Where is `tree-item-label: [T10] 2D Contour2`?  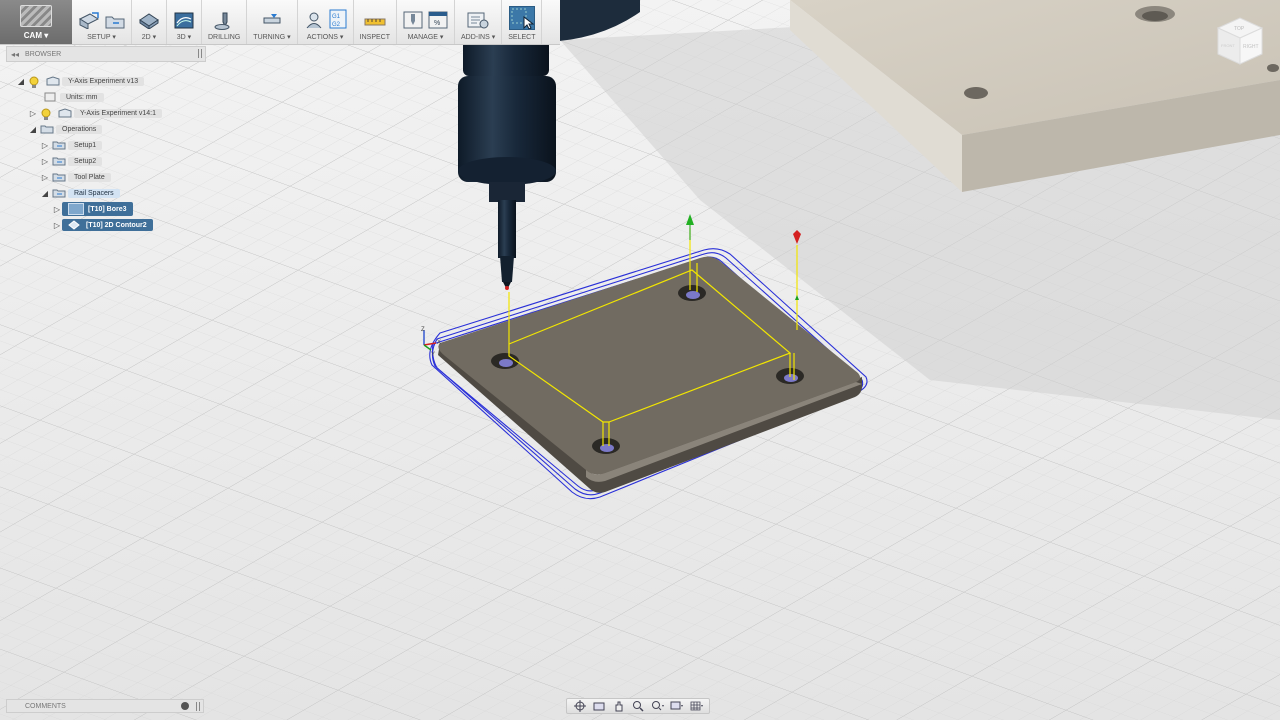 tree-item-label: [T10] 2D Contour2 is located at coordinates (116, 225).